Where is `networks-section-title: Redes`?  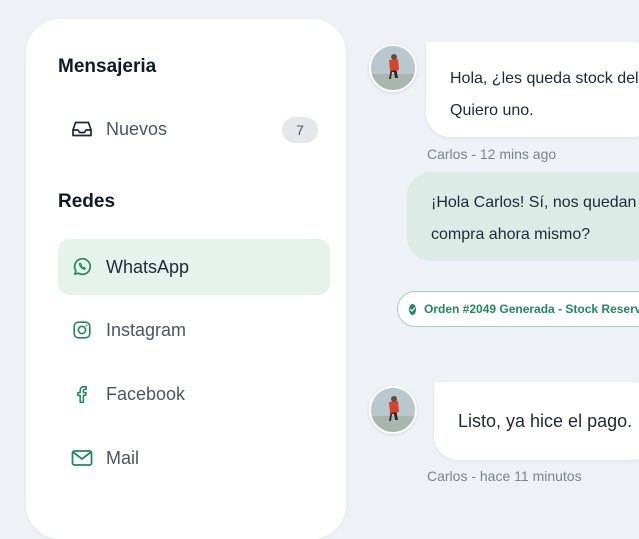
networks-section-title: Redes is located at coordinates (87, 201).